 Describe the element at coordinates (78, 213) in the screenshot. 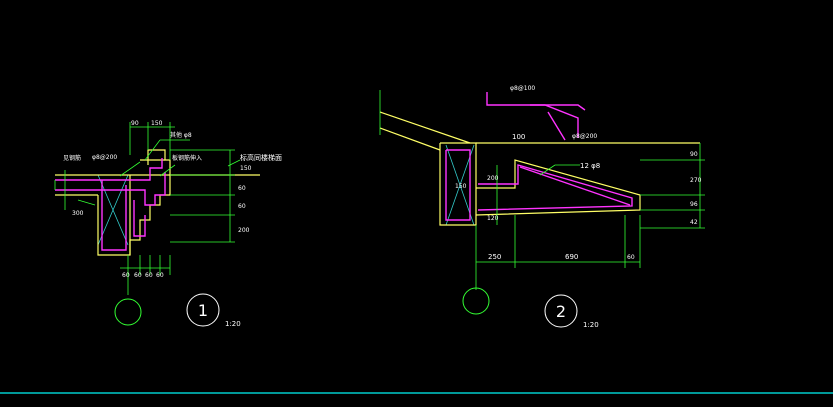

I see `dim-left: 300` at that location.